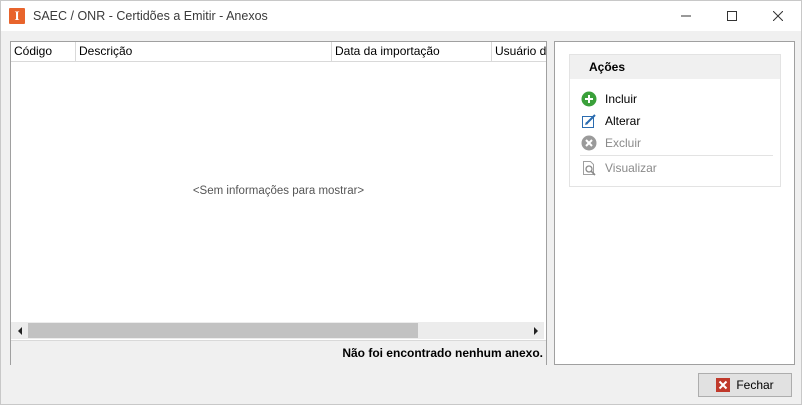 This screenshot has width=802, height=405. I want to click on arrow-right-icon, so click(535, 330).